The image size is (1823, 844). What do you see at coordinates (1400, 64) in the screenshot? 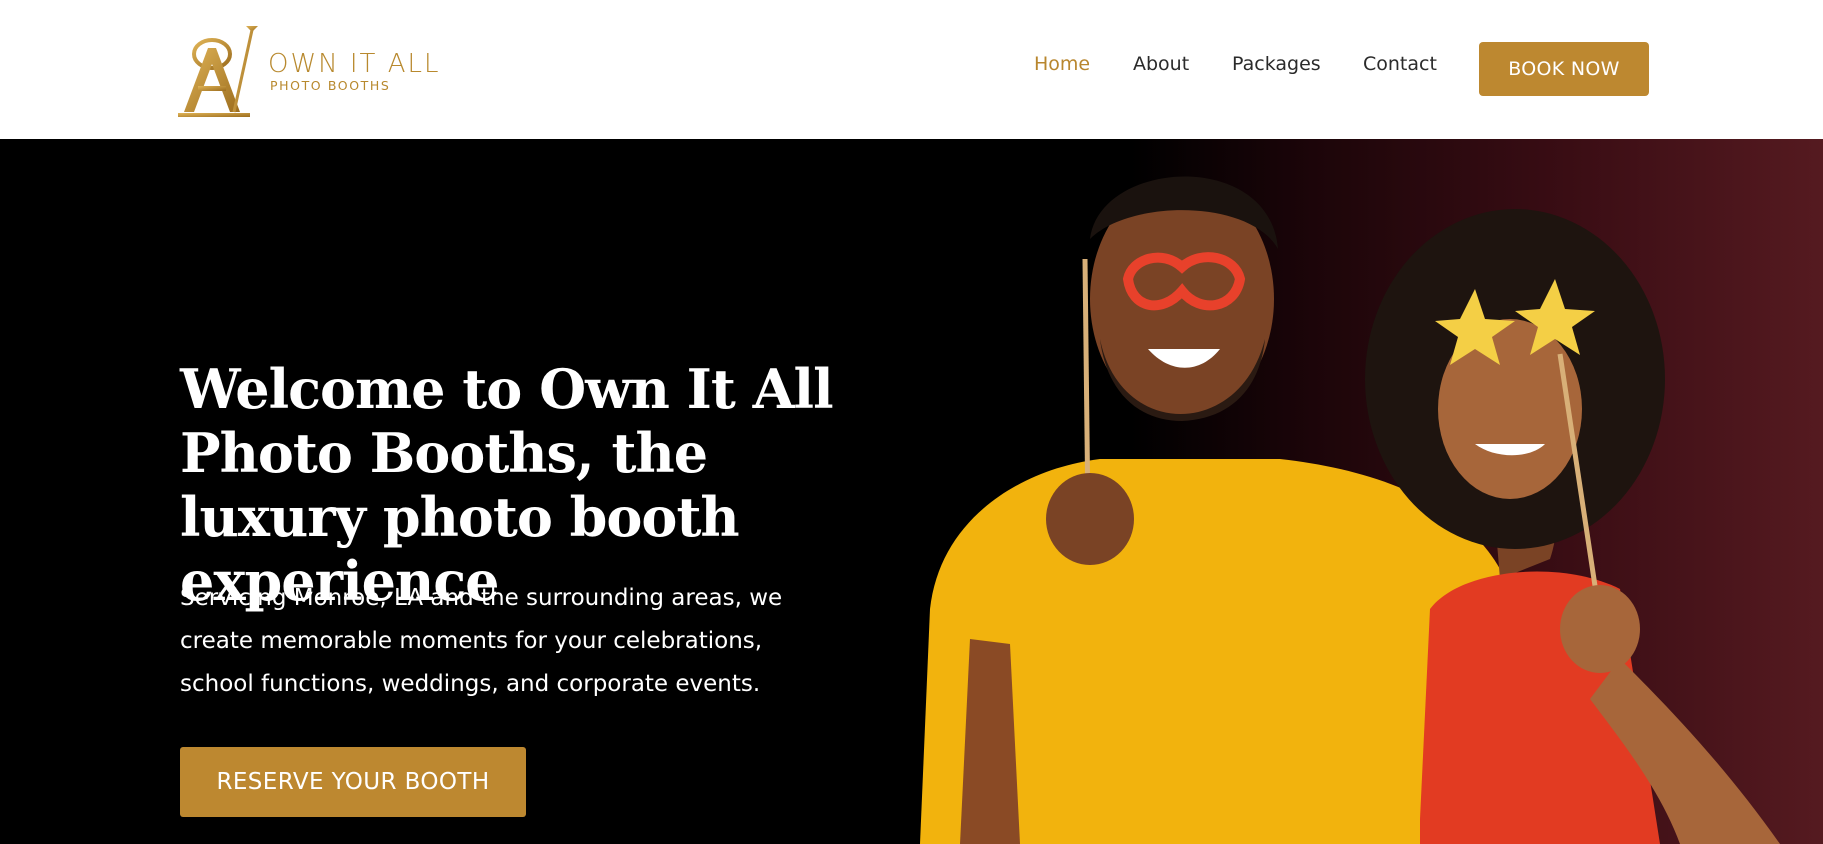
I see `nav-item-contact: Contact` at bounding box center [1400, 64].